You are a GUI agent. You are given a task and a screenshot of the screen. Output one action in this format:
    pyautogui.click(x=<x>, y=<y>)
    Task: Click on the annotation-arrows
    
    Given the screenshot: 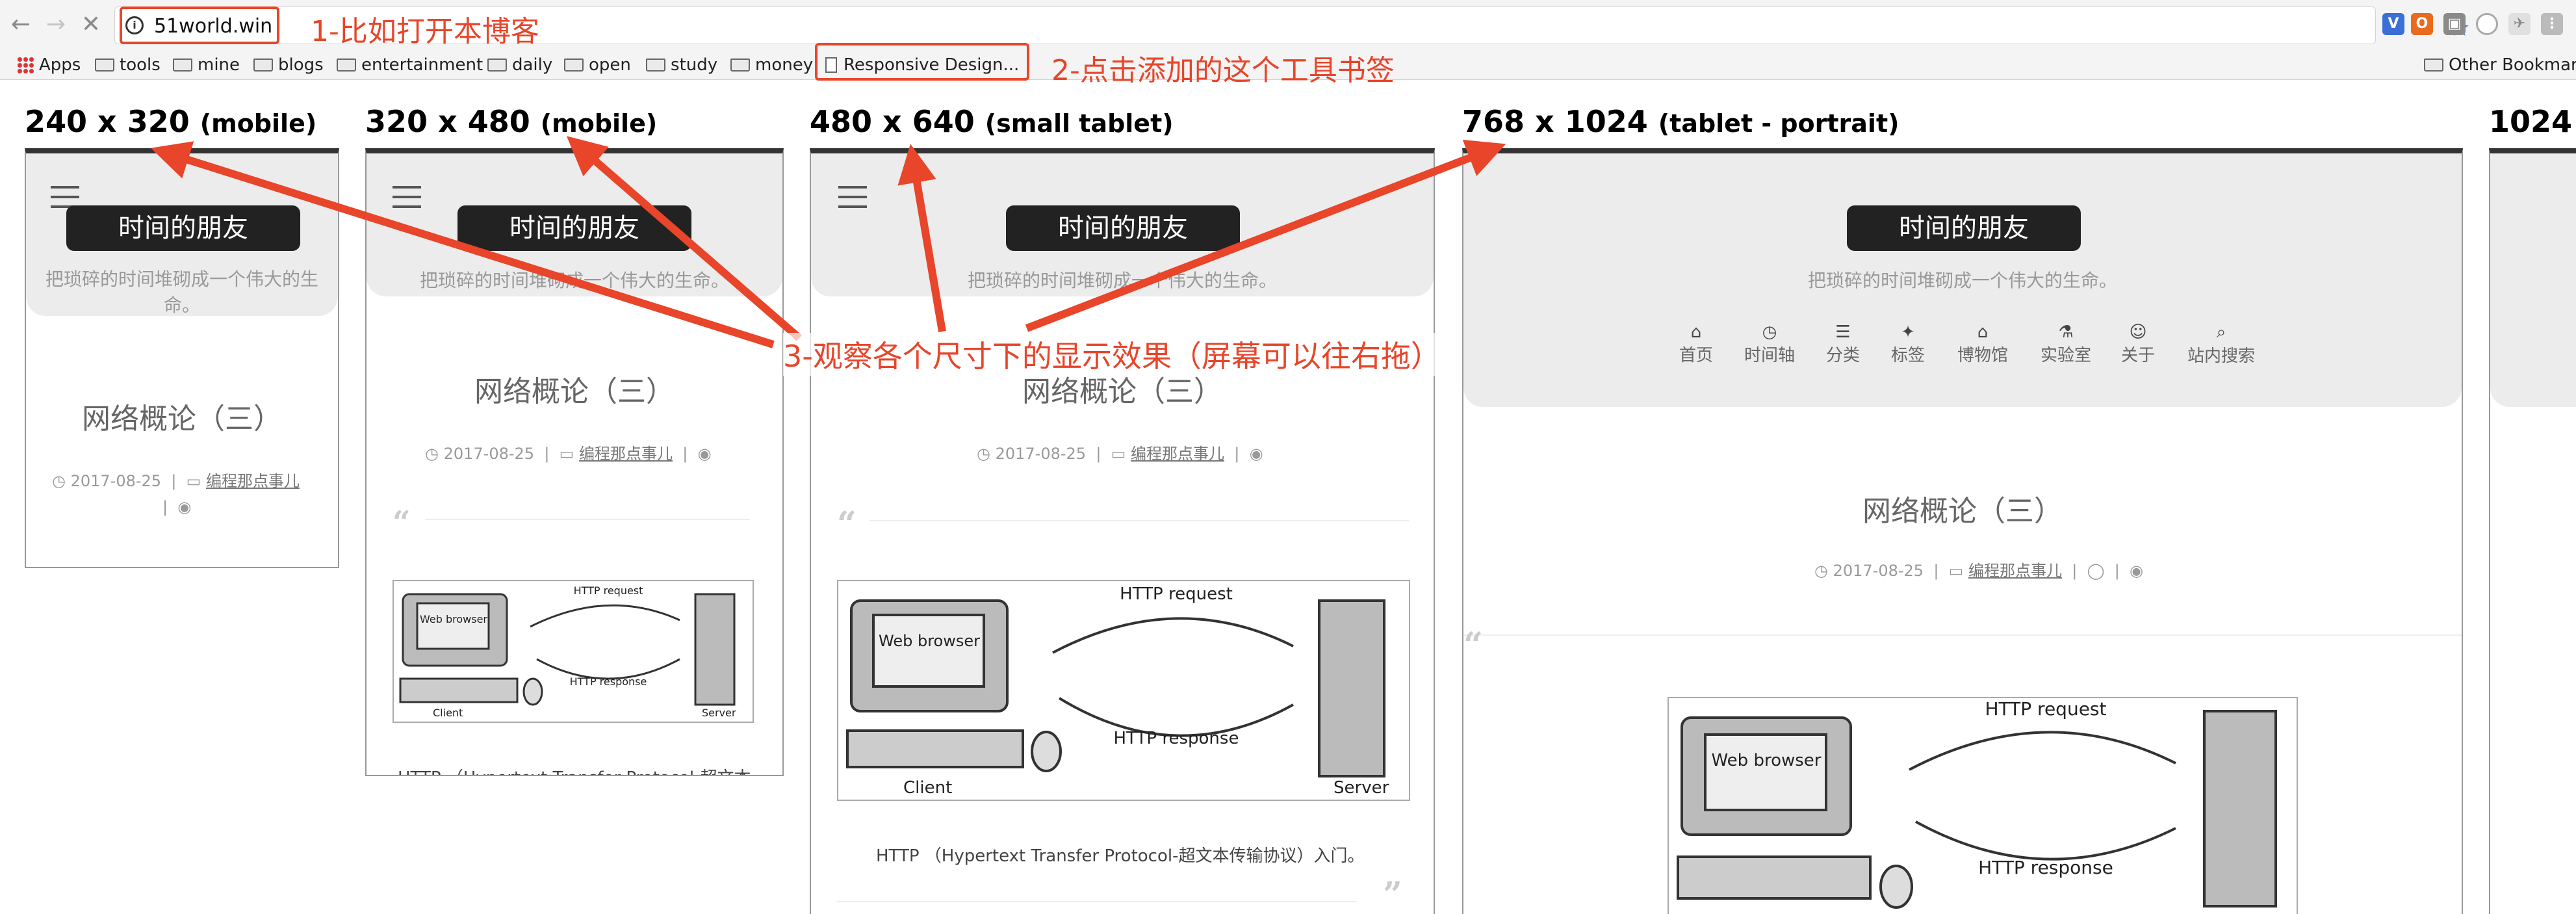 What is the action you would take?
    pyautogui.click(x=828, y=242)
    